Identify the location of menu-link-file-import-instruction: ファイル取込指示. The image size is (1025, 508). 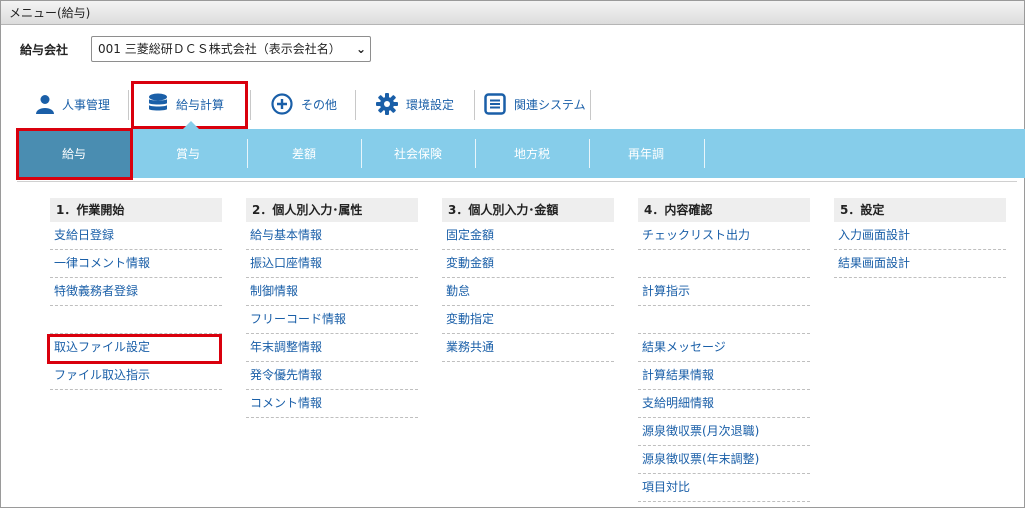
(136, 376).